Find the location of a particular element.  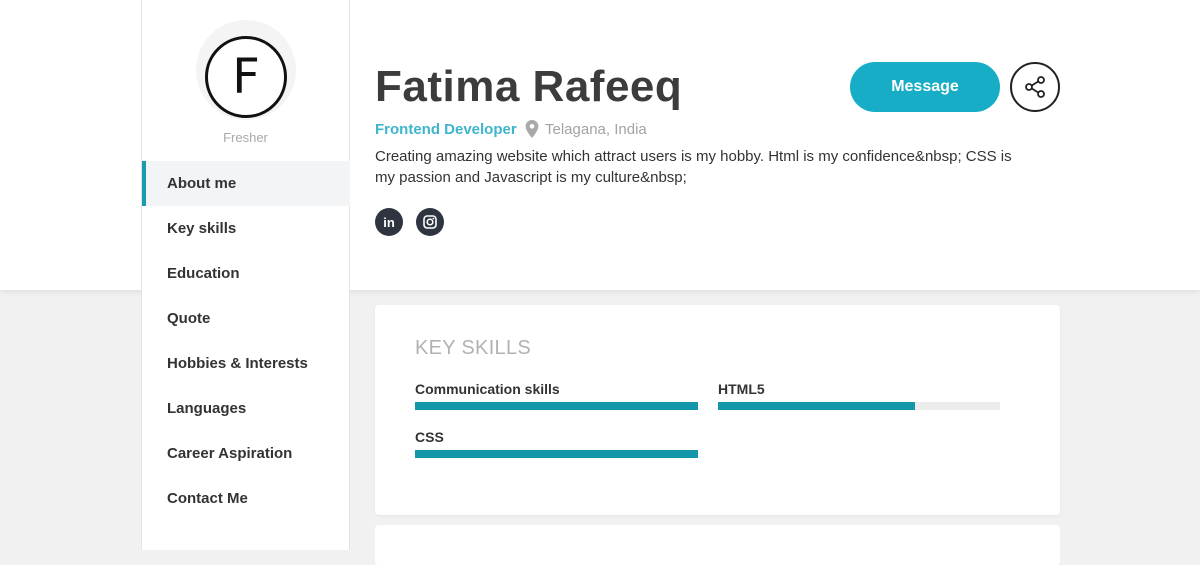

linkedin-icon: in is located at coordinates (389, 222).